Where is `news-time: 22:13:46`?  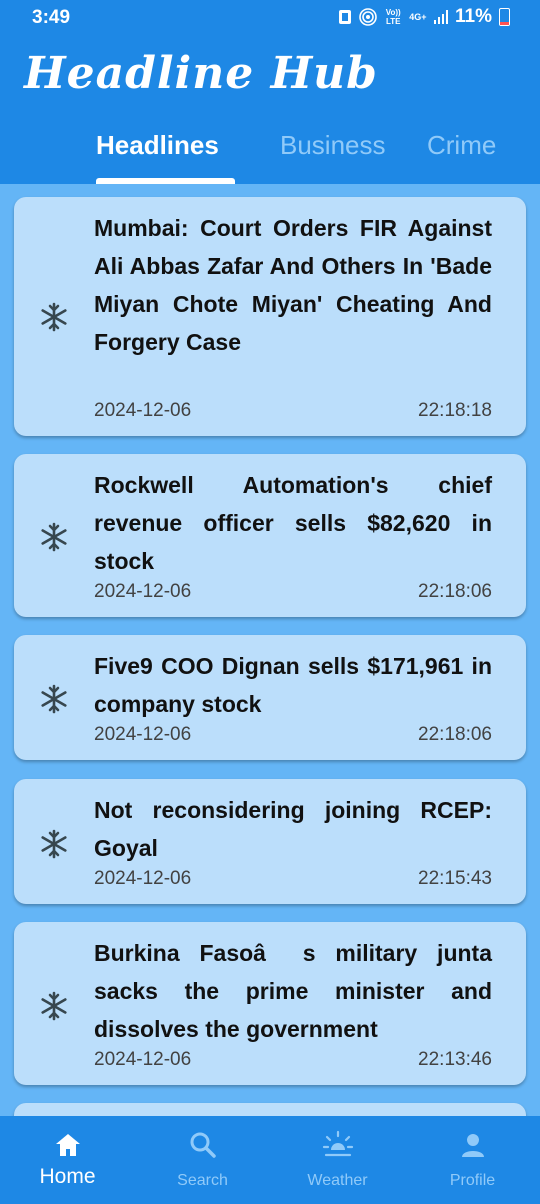
news-time: 22:13:46 is located at coordinates (455, 1059).